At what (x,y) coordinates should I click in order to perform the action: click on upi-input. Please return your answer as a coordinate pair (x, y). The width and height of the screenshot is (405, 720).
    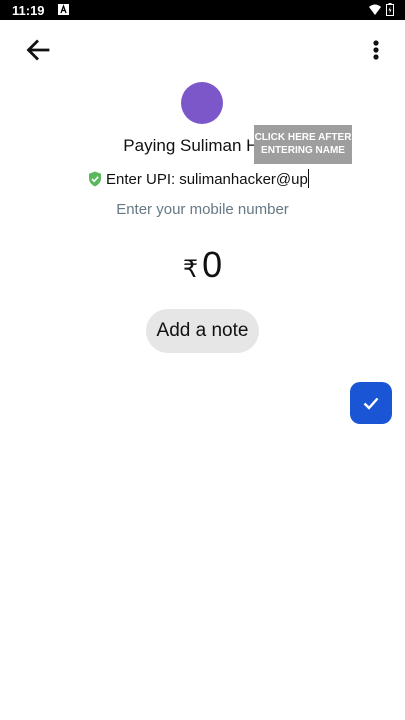
    Looking at the image, I should click on (245, 179).